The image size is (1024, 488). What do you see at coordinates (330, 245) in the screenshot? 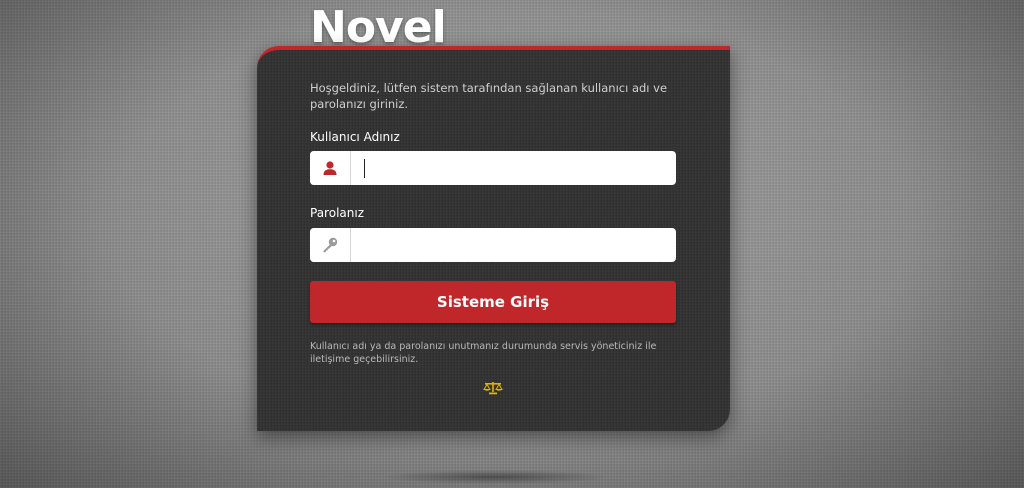
I see `key-icon` at bounding box center [330, 245].